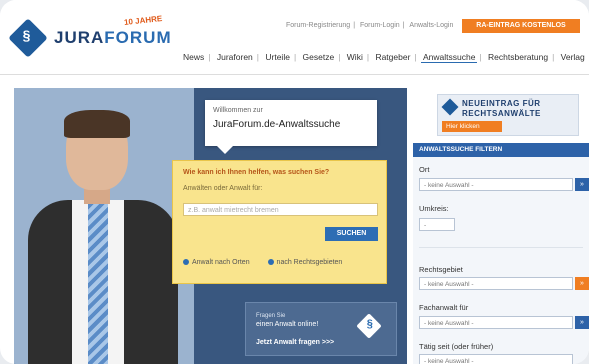  What do you see at coordinates (472, 126) in the screenshot?
I see `banner-button: Hier klicken` at bounding box center [472, 126].